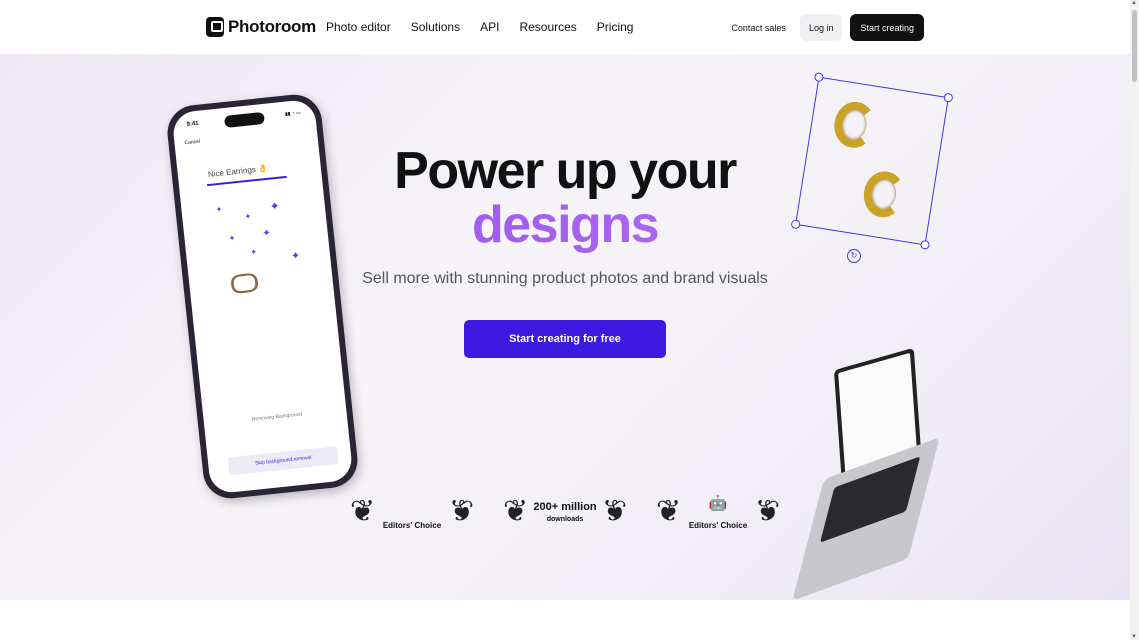 The width and height of the screenshot is (1139, 640). I want to click on phone-removing-status: Removing Background, so click(277, 417).